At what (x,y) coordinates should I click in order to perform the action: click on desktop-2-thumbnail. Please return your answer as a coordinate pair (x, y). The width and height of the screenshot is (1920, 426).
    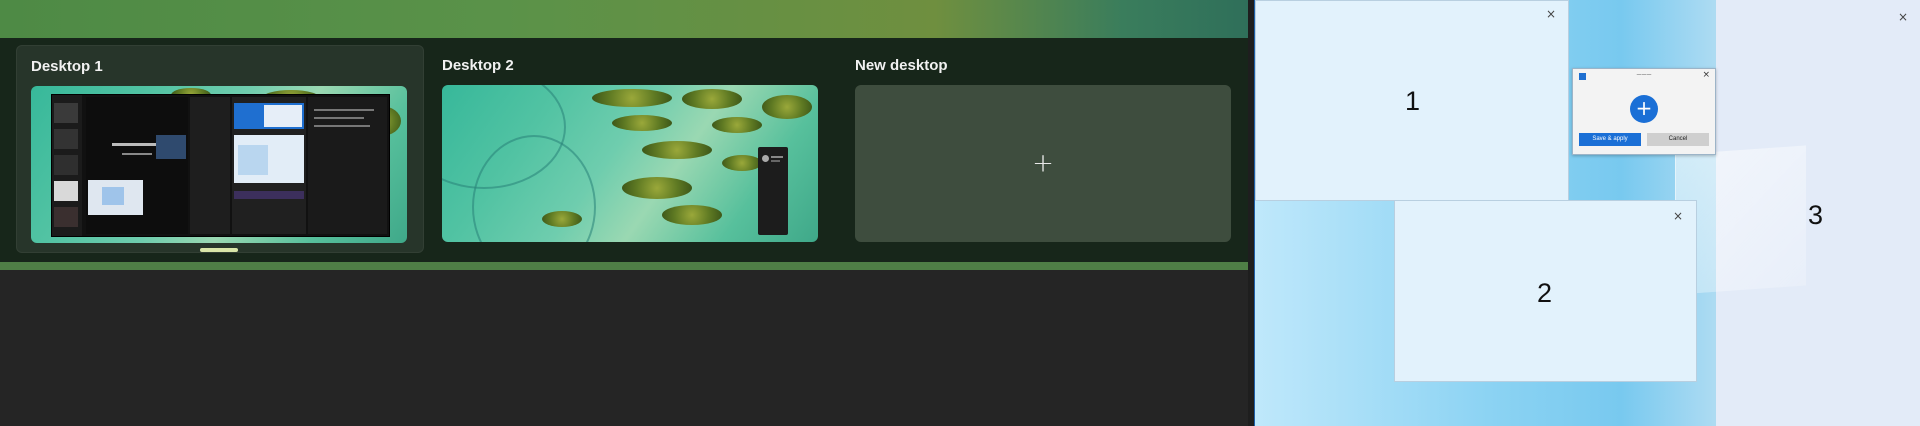
    Looking at the image, I should click on (630, 163).